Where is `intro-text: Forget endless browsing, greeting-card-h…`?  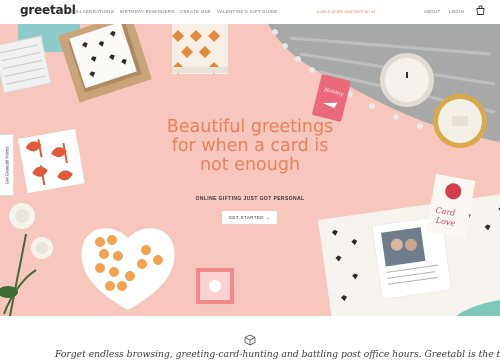 intro-text: Forget endless browsing, greeting-card-h… is located at coordinates (277, 354).